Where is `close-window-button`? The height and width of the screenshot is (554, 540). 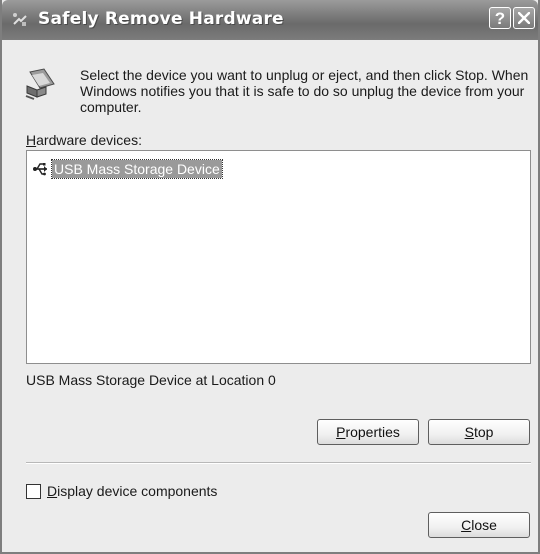
close-window-button is located at coordinates (524, 18).